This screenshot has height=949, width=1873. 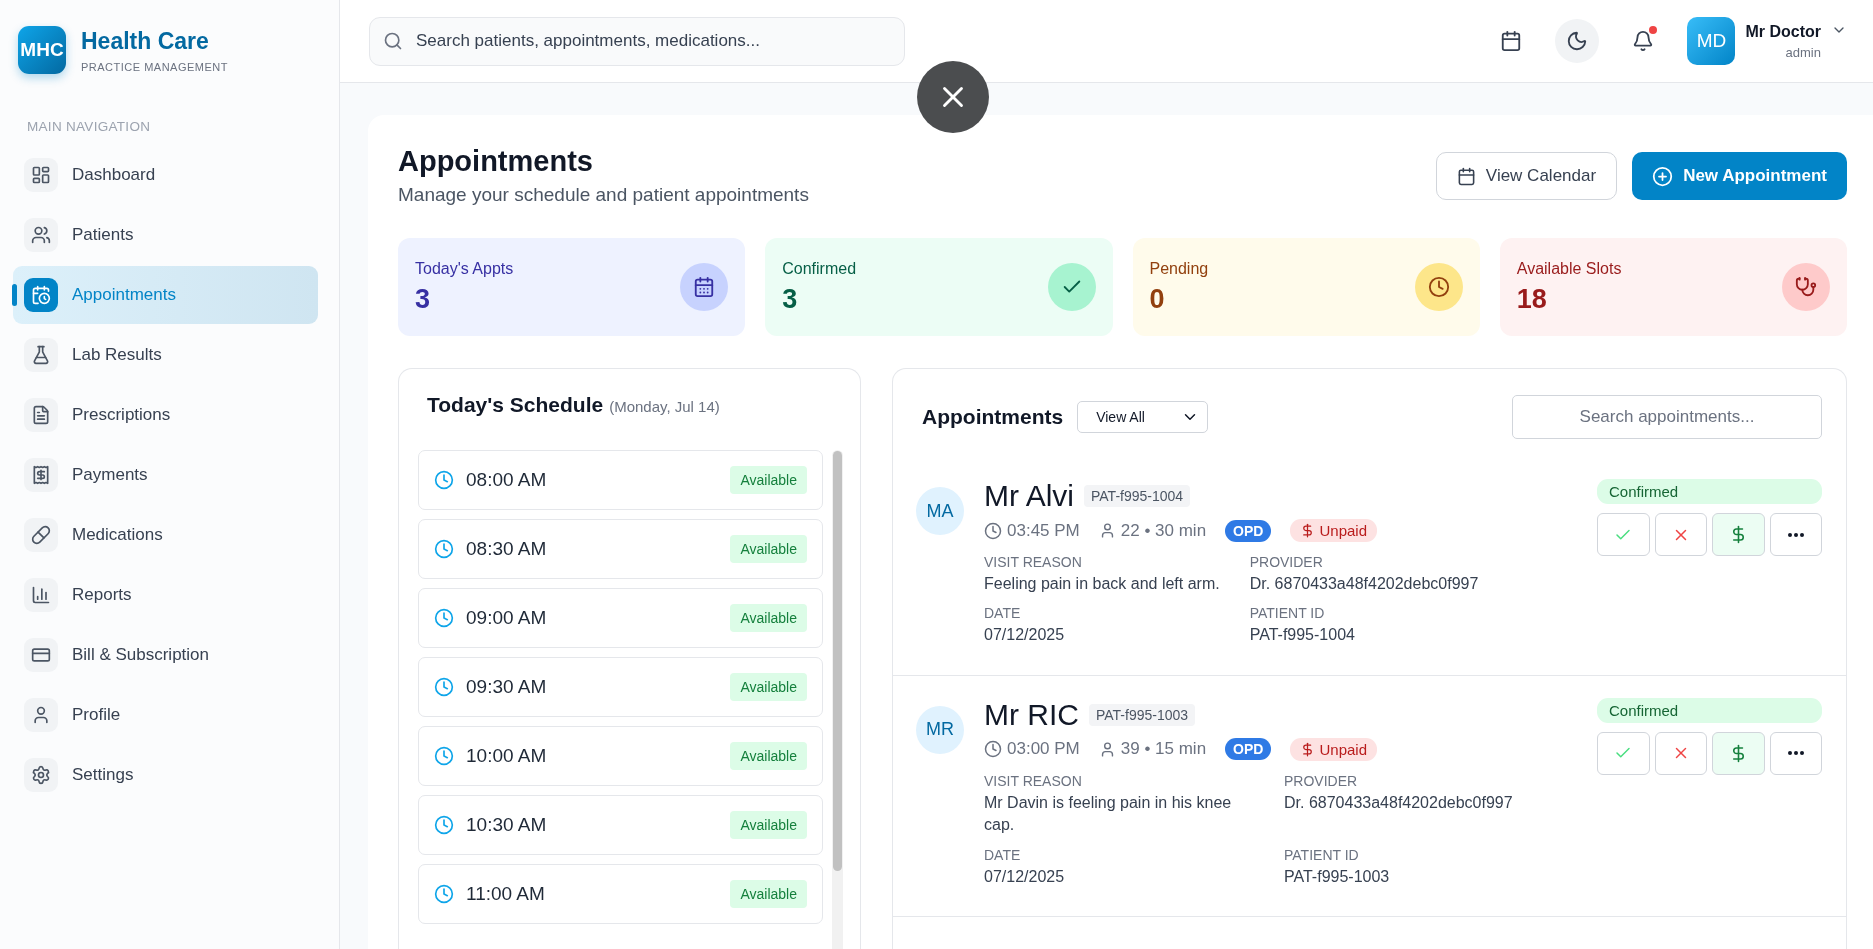 I want to click on time-slot: 10:00 AM Available, so click(x=620, y=756).